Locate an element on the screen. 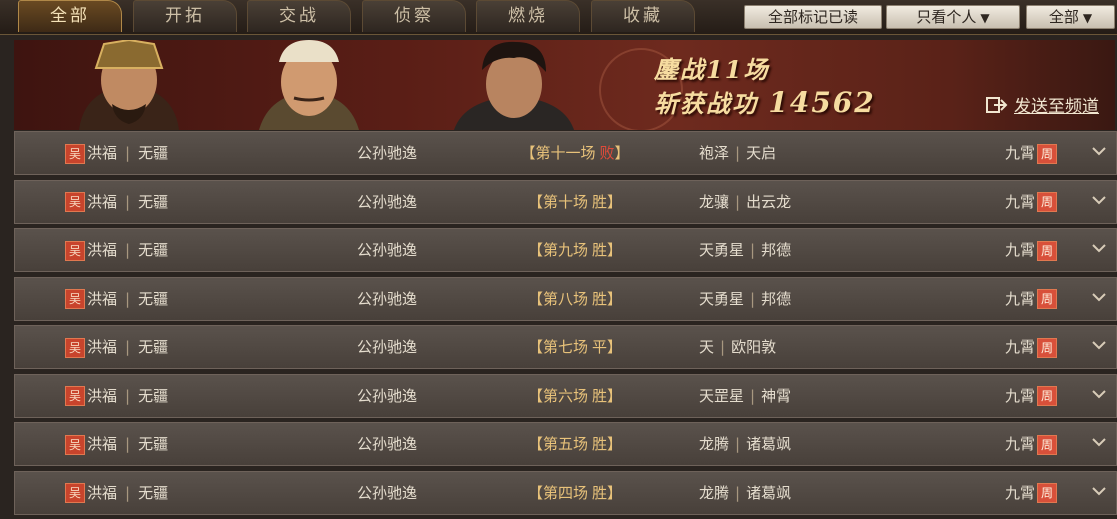  personal-filter-label: 只看个人 is located at coordinates (946, 17).